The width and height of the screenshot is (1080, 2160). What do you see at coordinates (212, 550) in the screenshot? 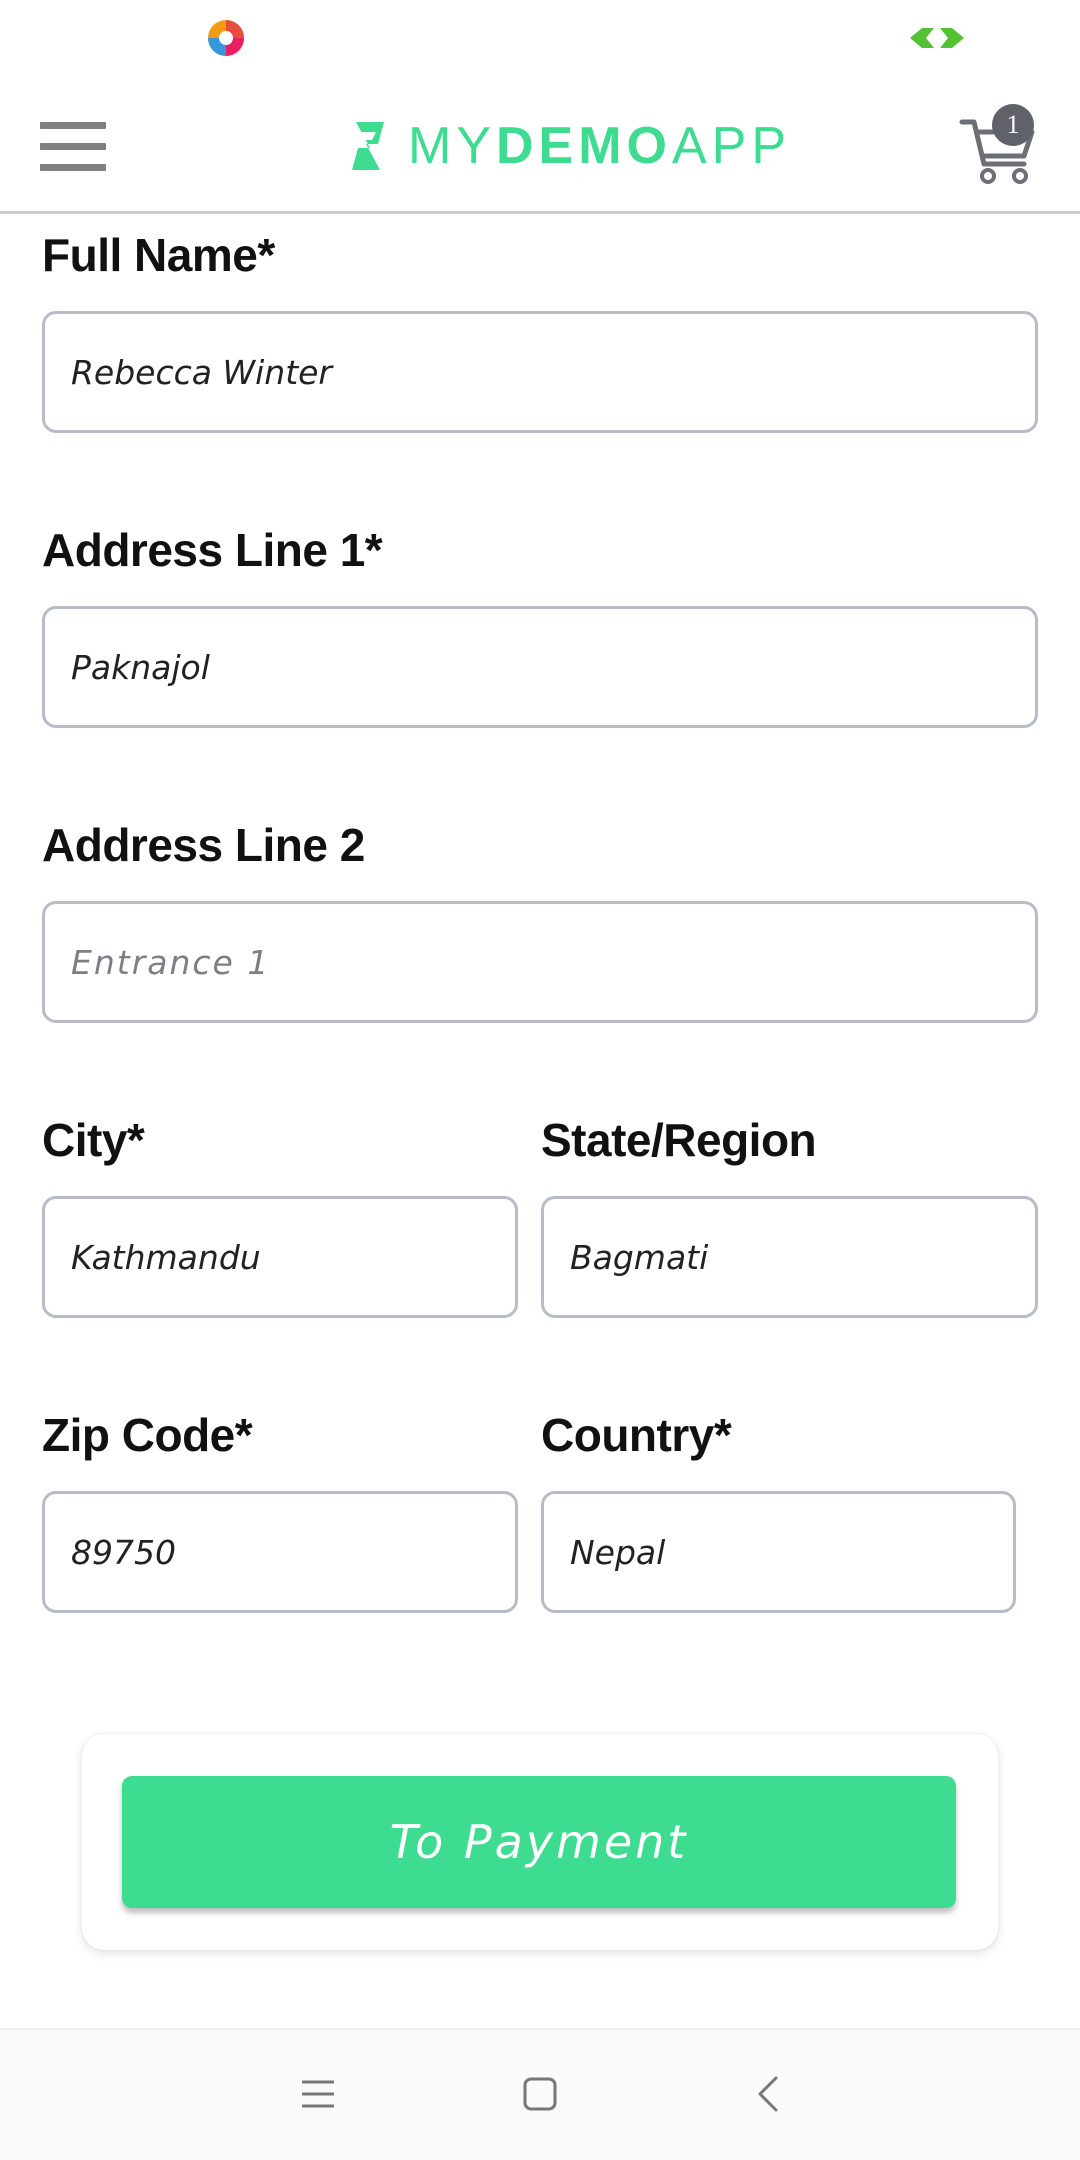
I see `address-line-1-label: Address Line 1*` at bounding box center [212, 550].